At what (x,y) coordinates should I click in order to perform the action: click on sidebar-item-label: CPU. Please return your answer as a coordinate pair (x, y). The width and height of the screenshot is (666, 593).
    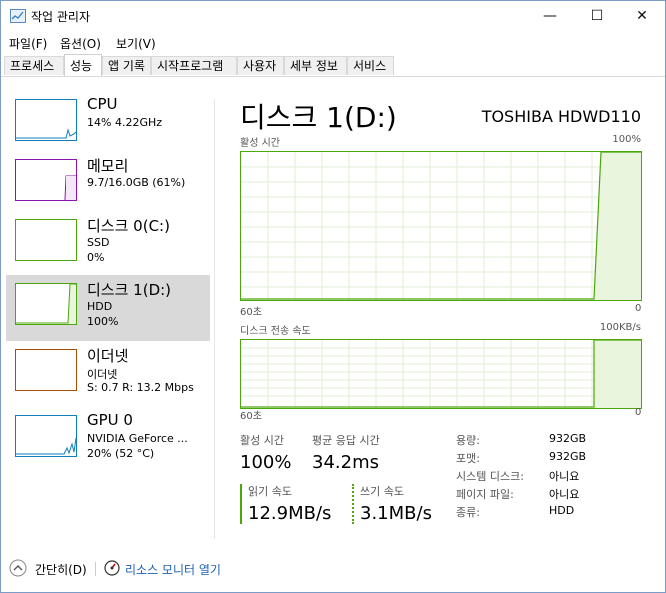
    Looking at the image, I should click on (102, 104).